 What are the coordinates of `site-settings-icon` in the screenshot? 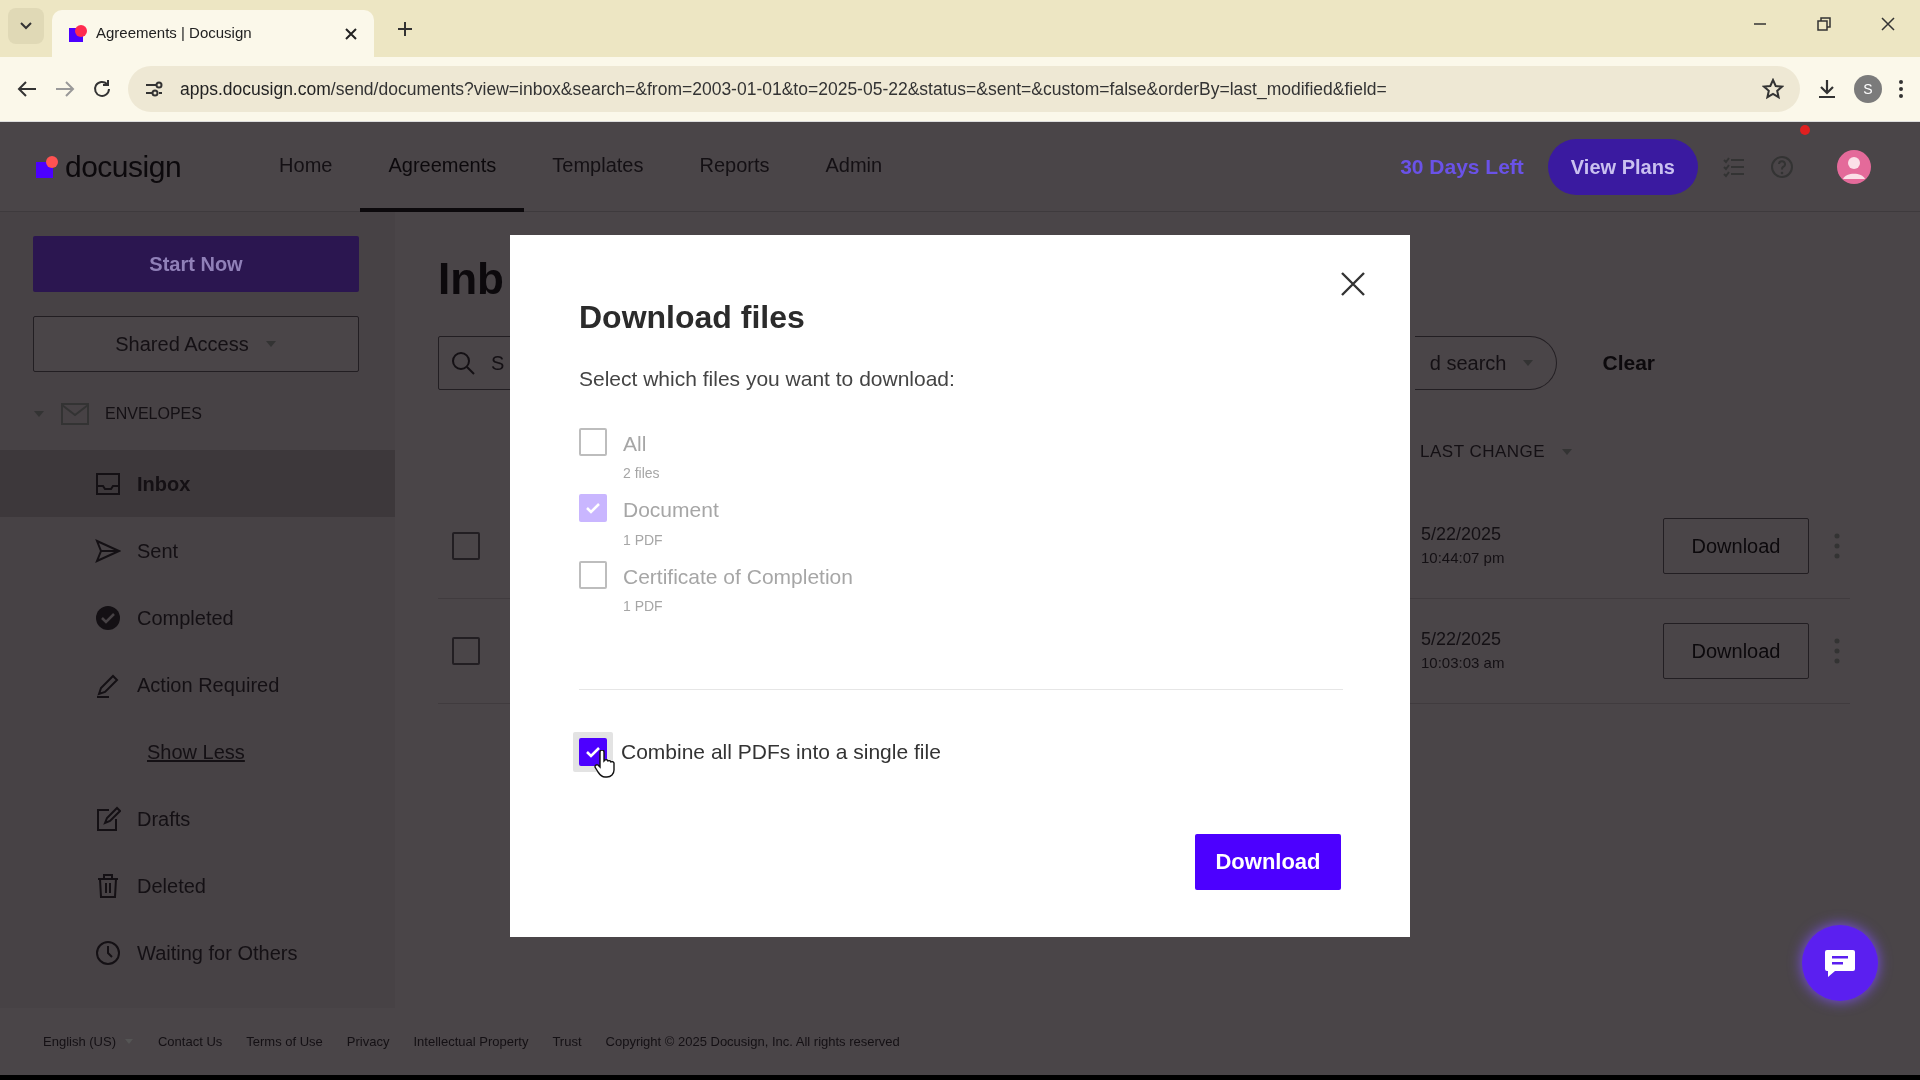 It's located at (154, 89).